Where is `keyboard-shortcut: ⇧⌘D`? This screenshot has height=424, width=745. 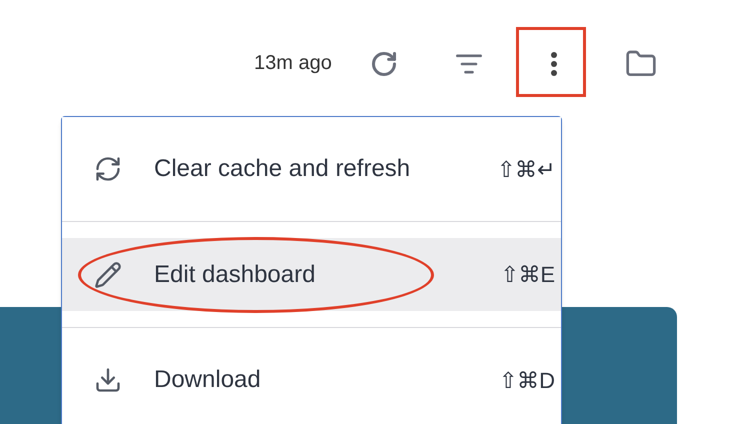
keyboard-shortcut: ⇧⌘D is located at coordinates (527, 380).